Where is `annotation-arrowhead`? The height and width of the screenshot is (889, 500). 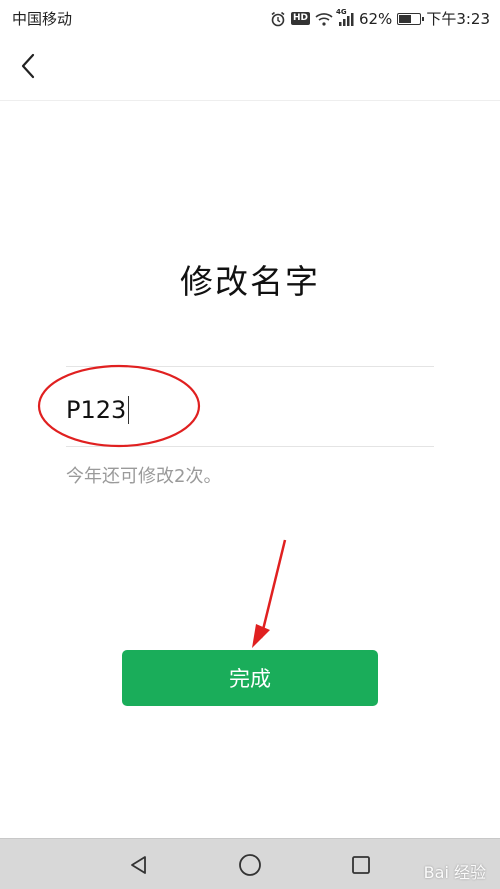
annotation-arrowhead is located at coordinates (261, 636).